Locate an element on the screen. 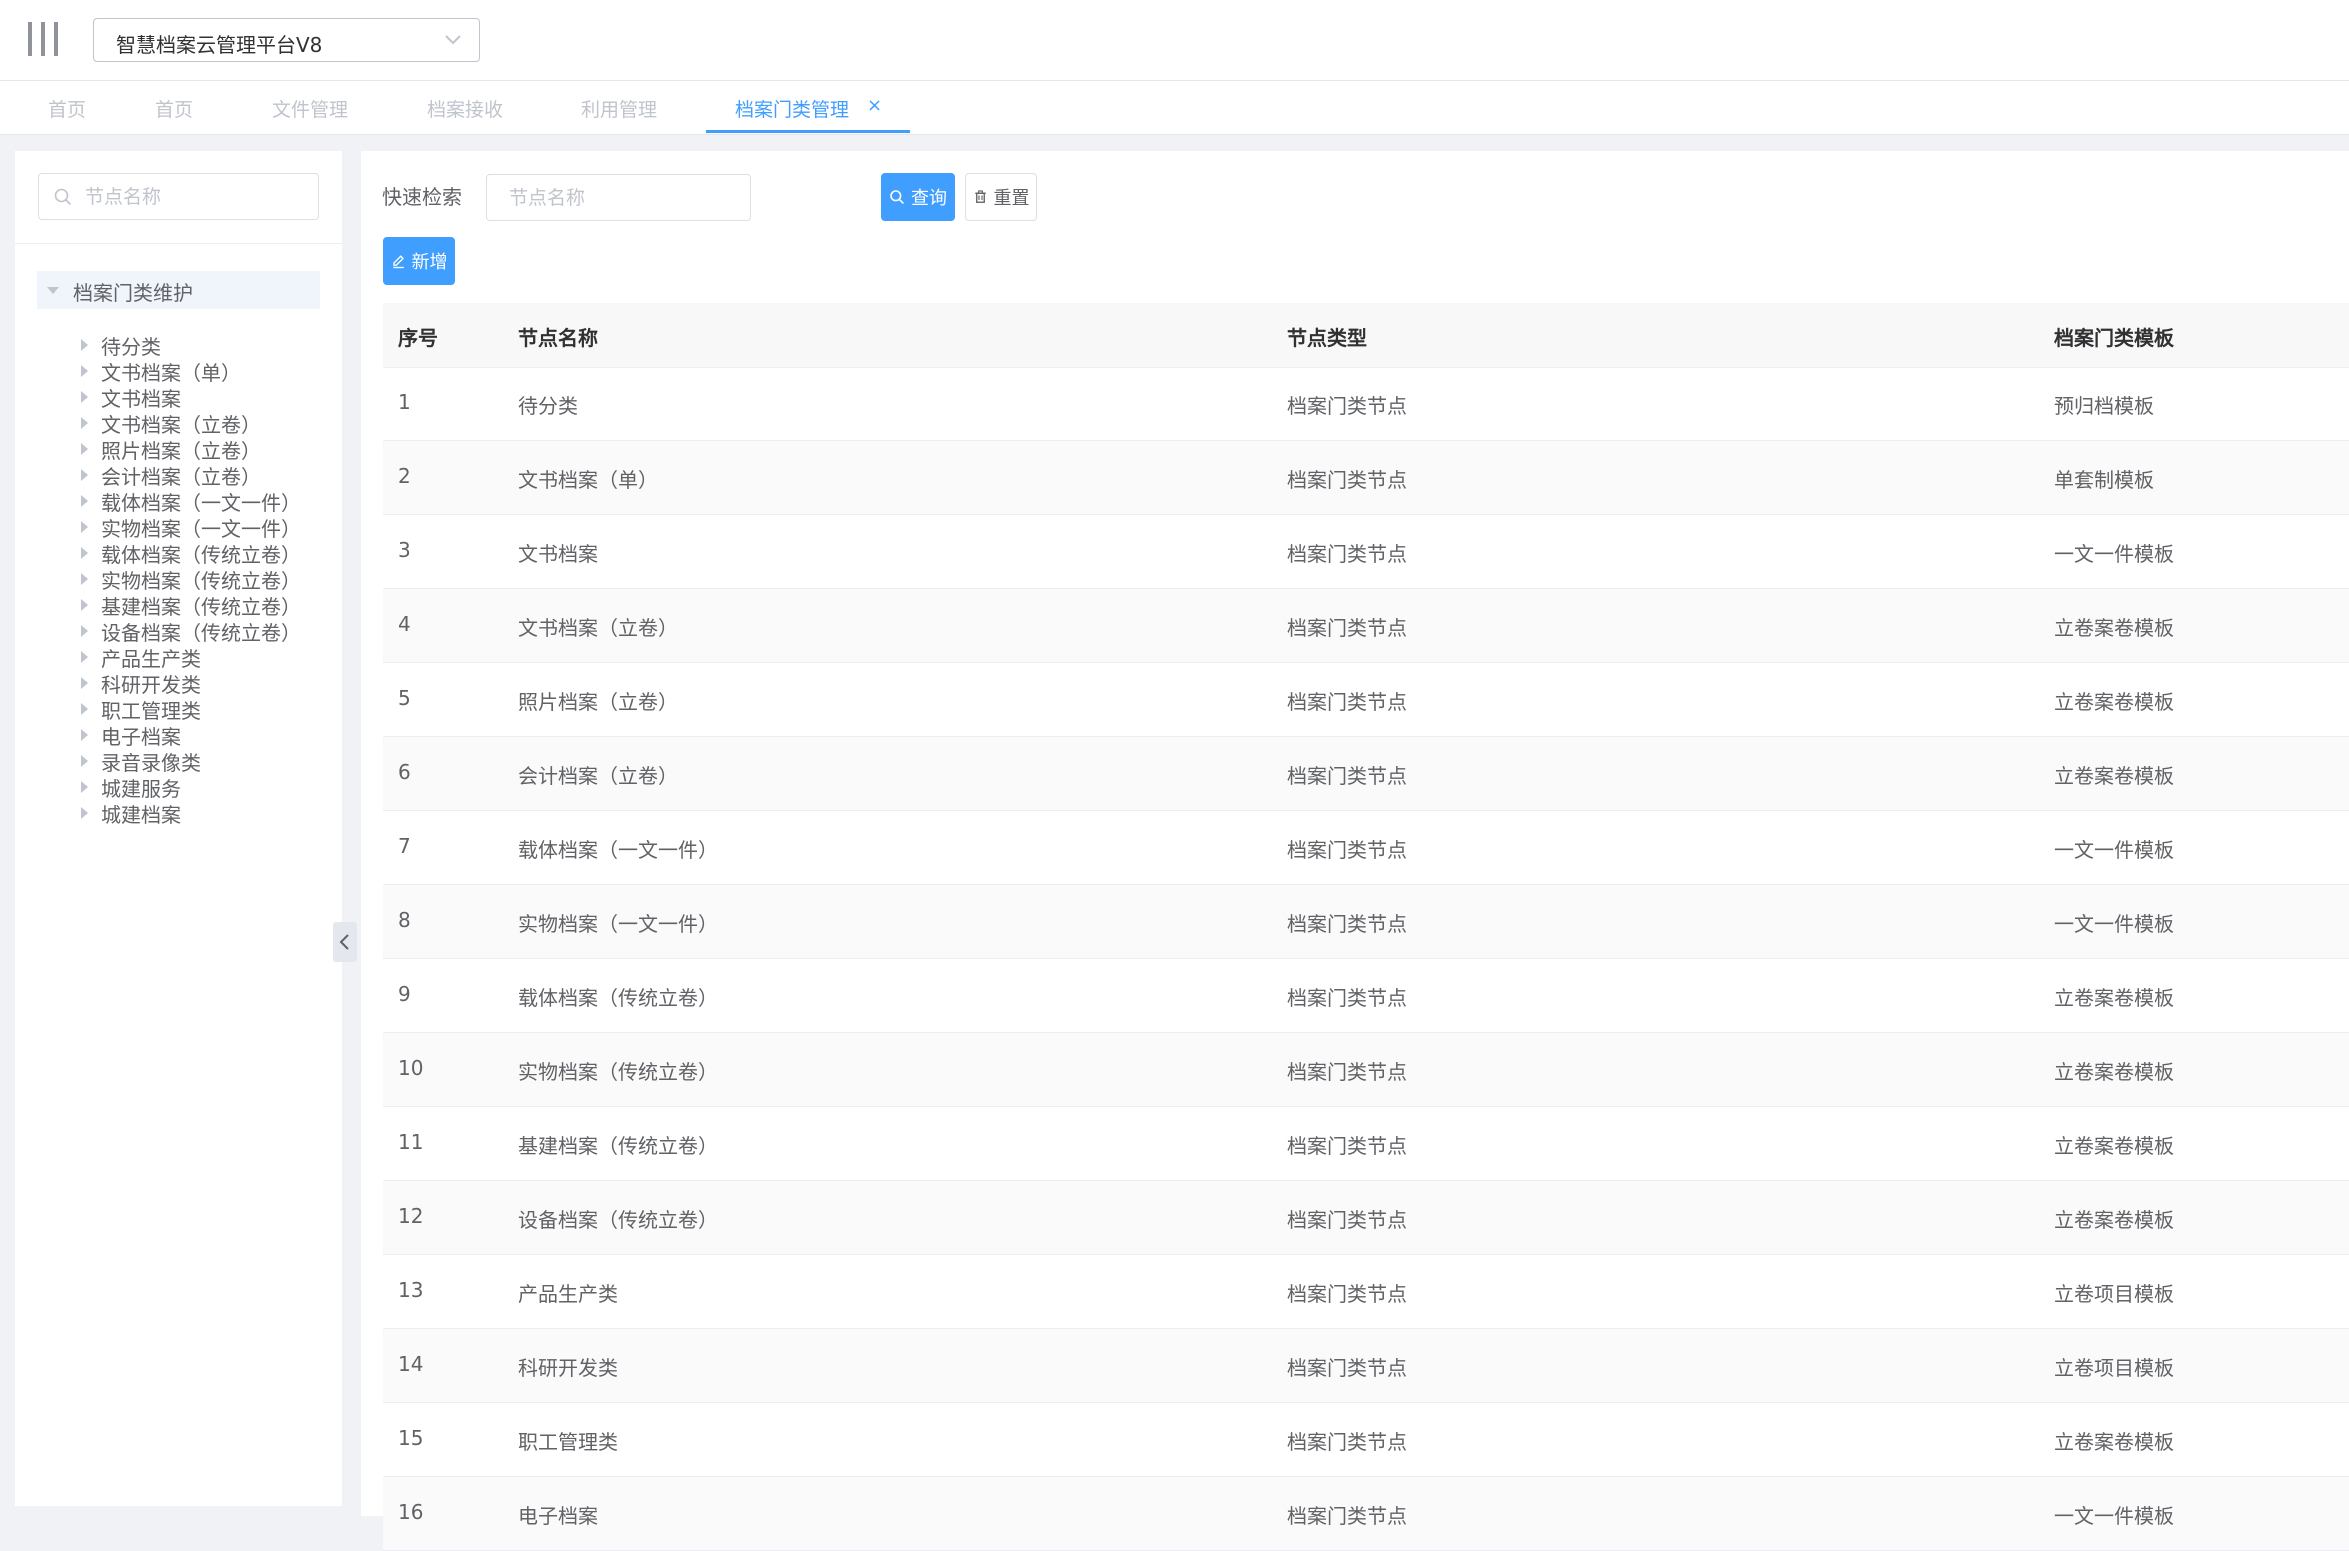  table-row: 2 文书档案（单） 档案门类节点 单套制模板 is located at coordinates (1366, 478).